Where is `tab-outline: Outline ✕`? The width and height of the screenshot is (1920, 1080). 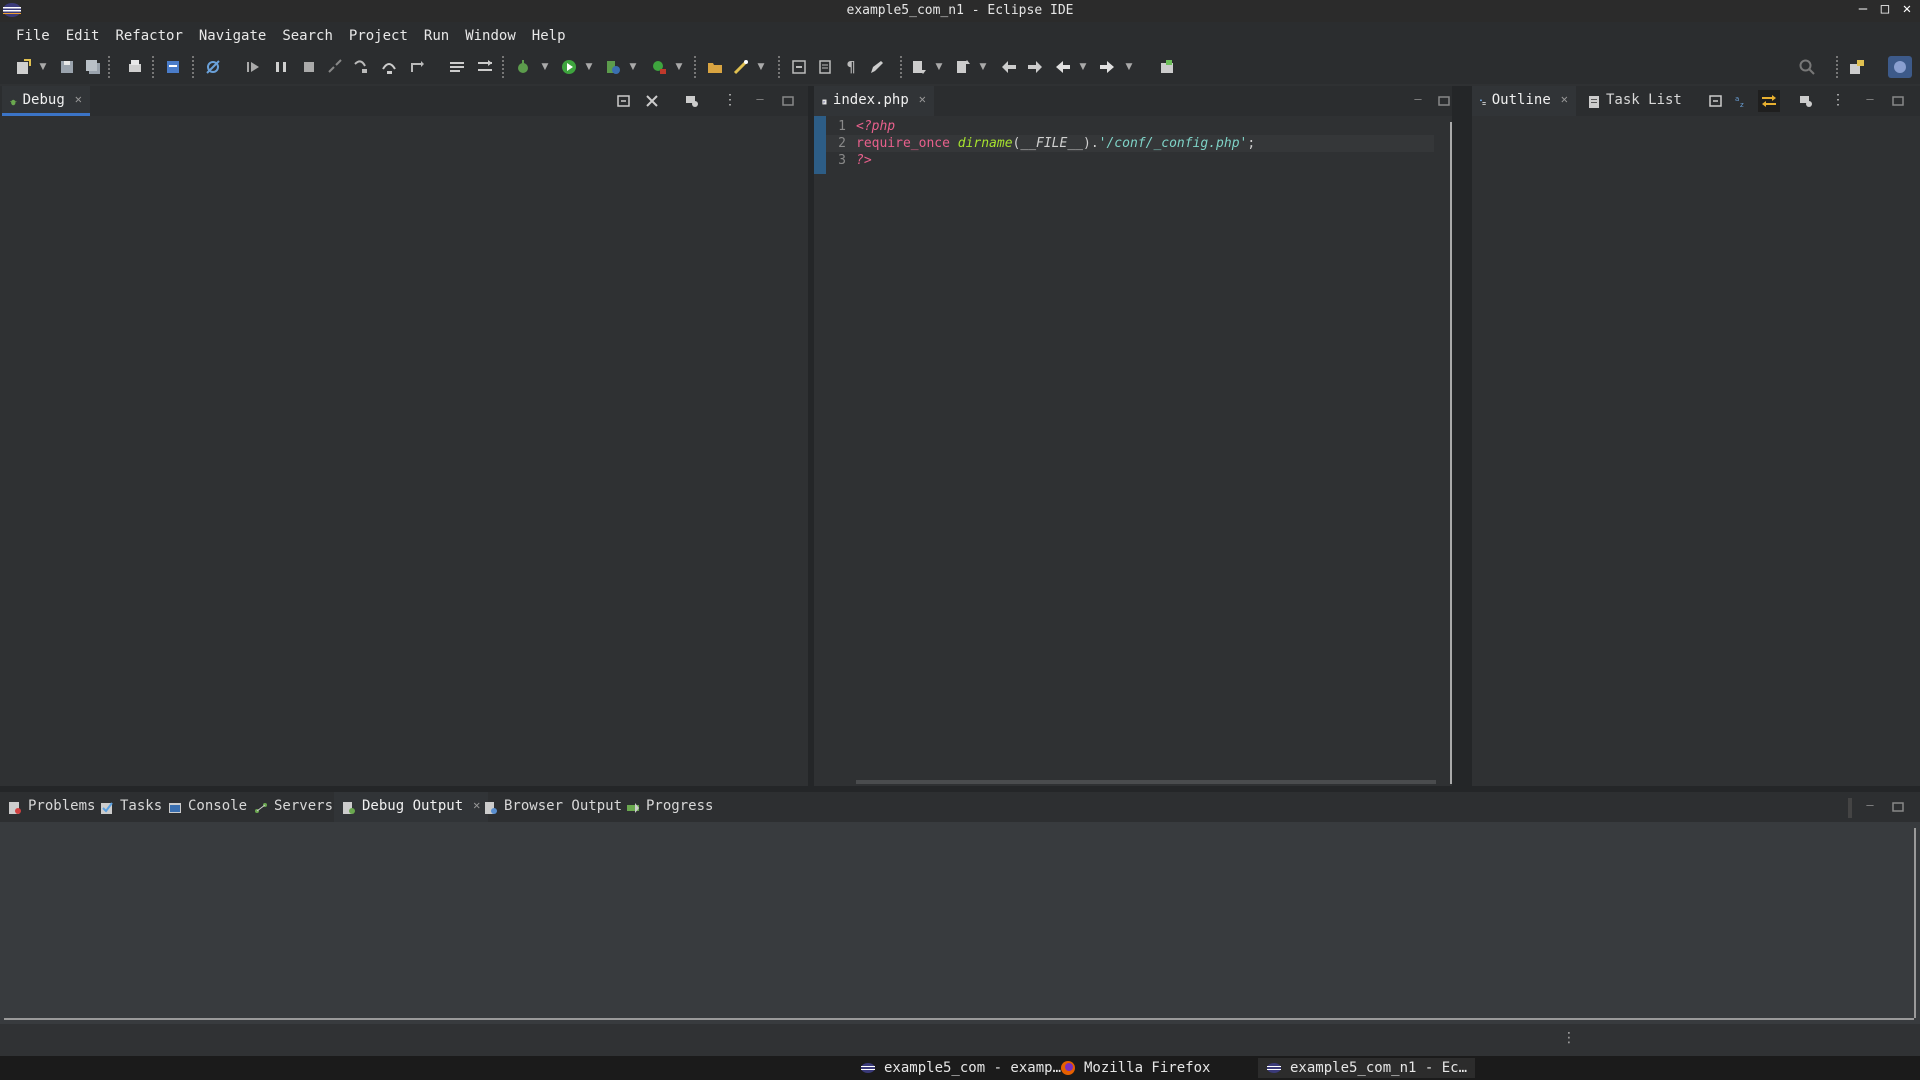 tab-outline: Outline ✕ is located at coordinates (1524, 101).